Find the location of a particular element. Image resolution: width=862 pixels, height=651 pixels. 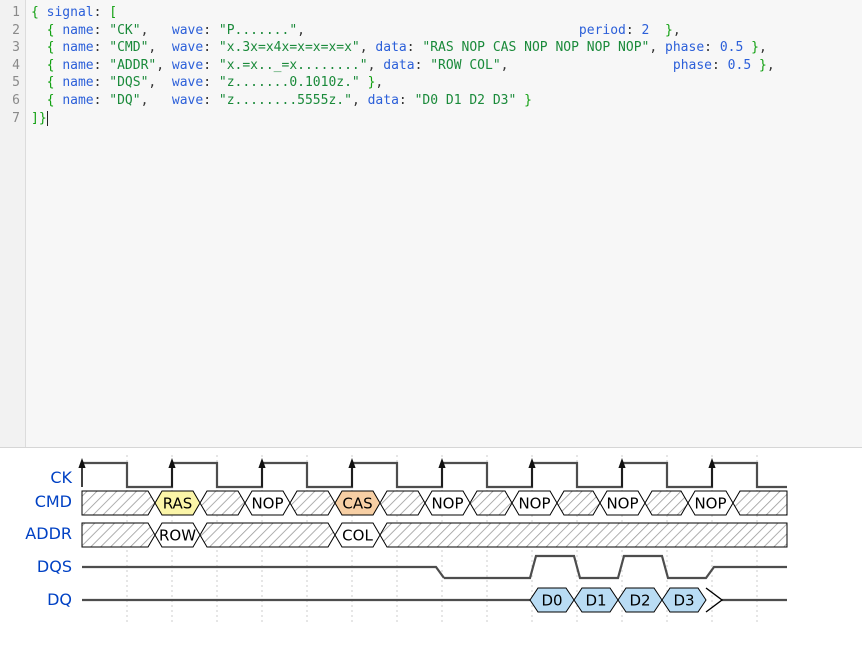

code-token-str: "x.=x.._=x........" is located at coordinates (293, 65).